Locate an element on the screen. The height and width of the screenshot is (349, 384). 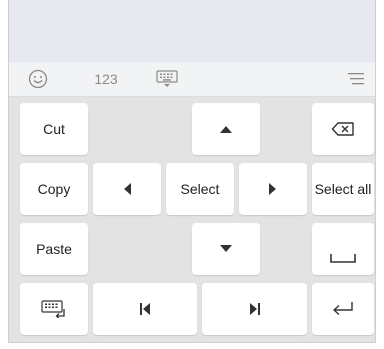
select-all-label: Select all is located at coordinates (343, 189).